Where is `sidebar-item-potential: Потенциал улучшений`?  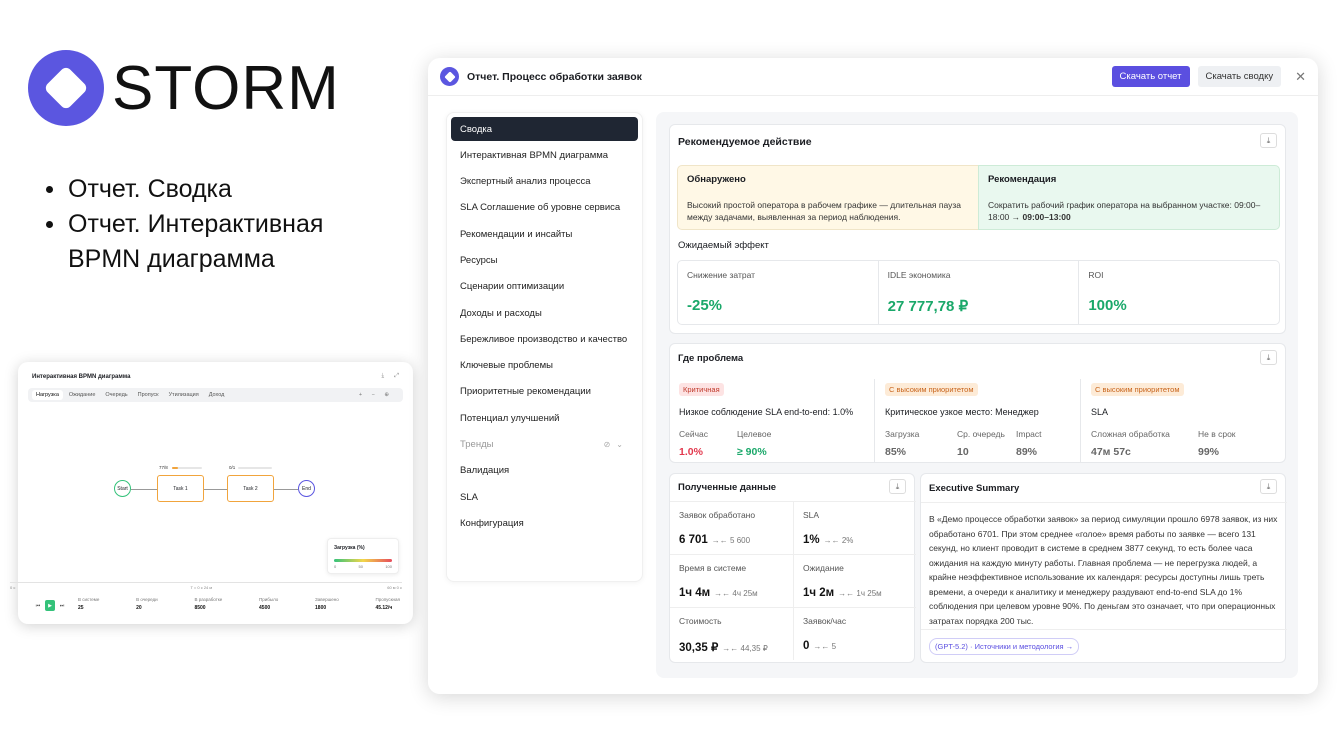
sidebar-item-potential: Потенциал улучшений is located at coordinates (544, 418).